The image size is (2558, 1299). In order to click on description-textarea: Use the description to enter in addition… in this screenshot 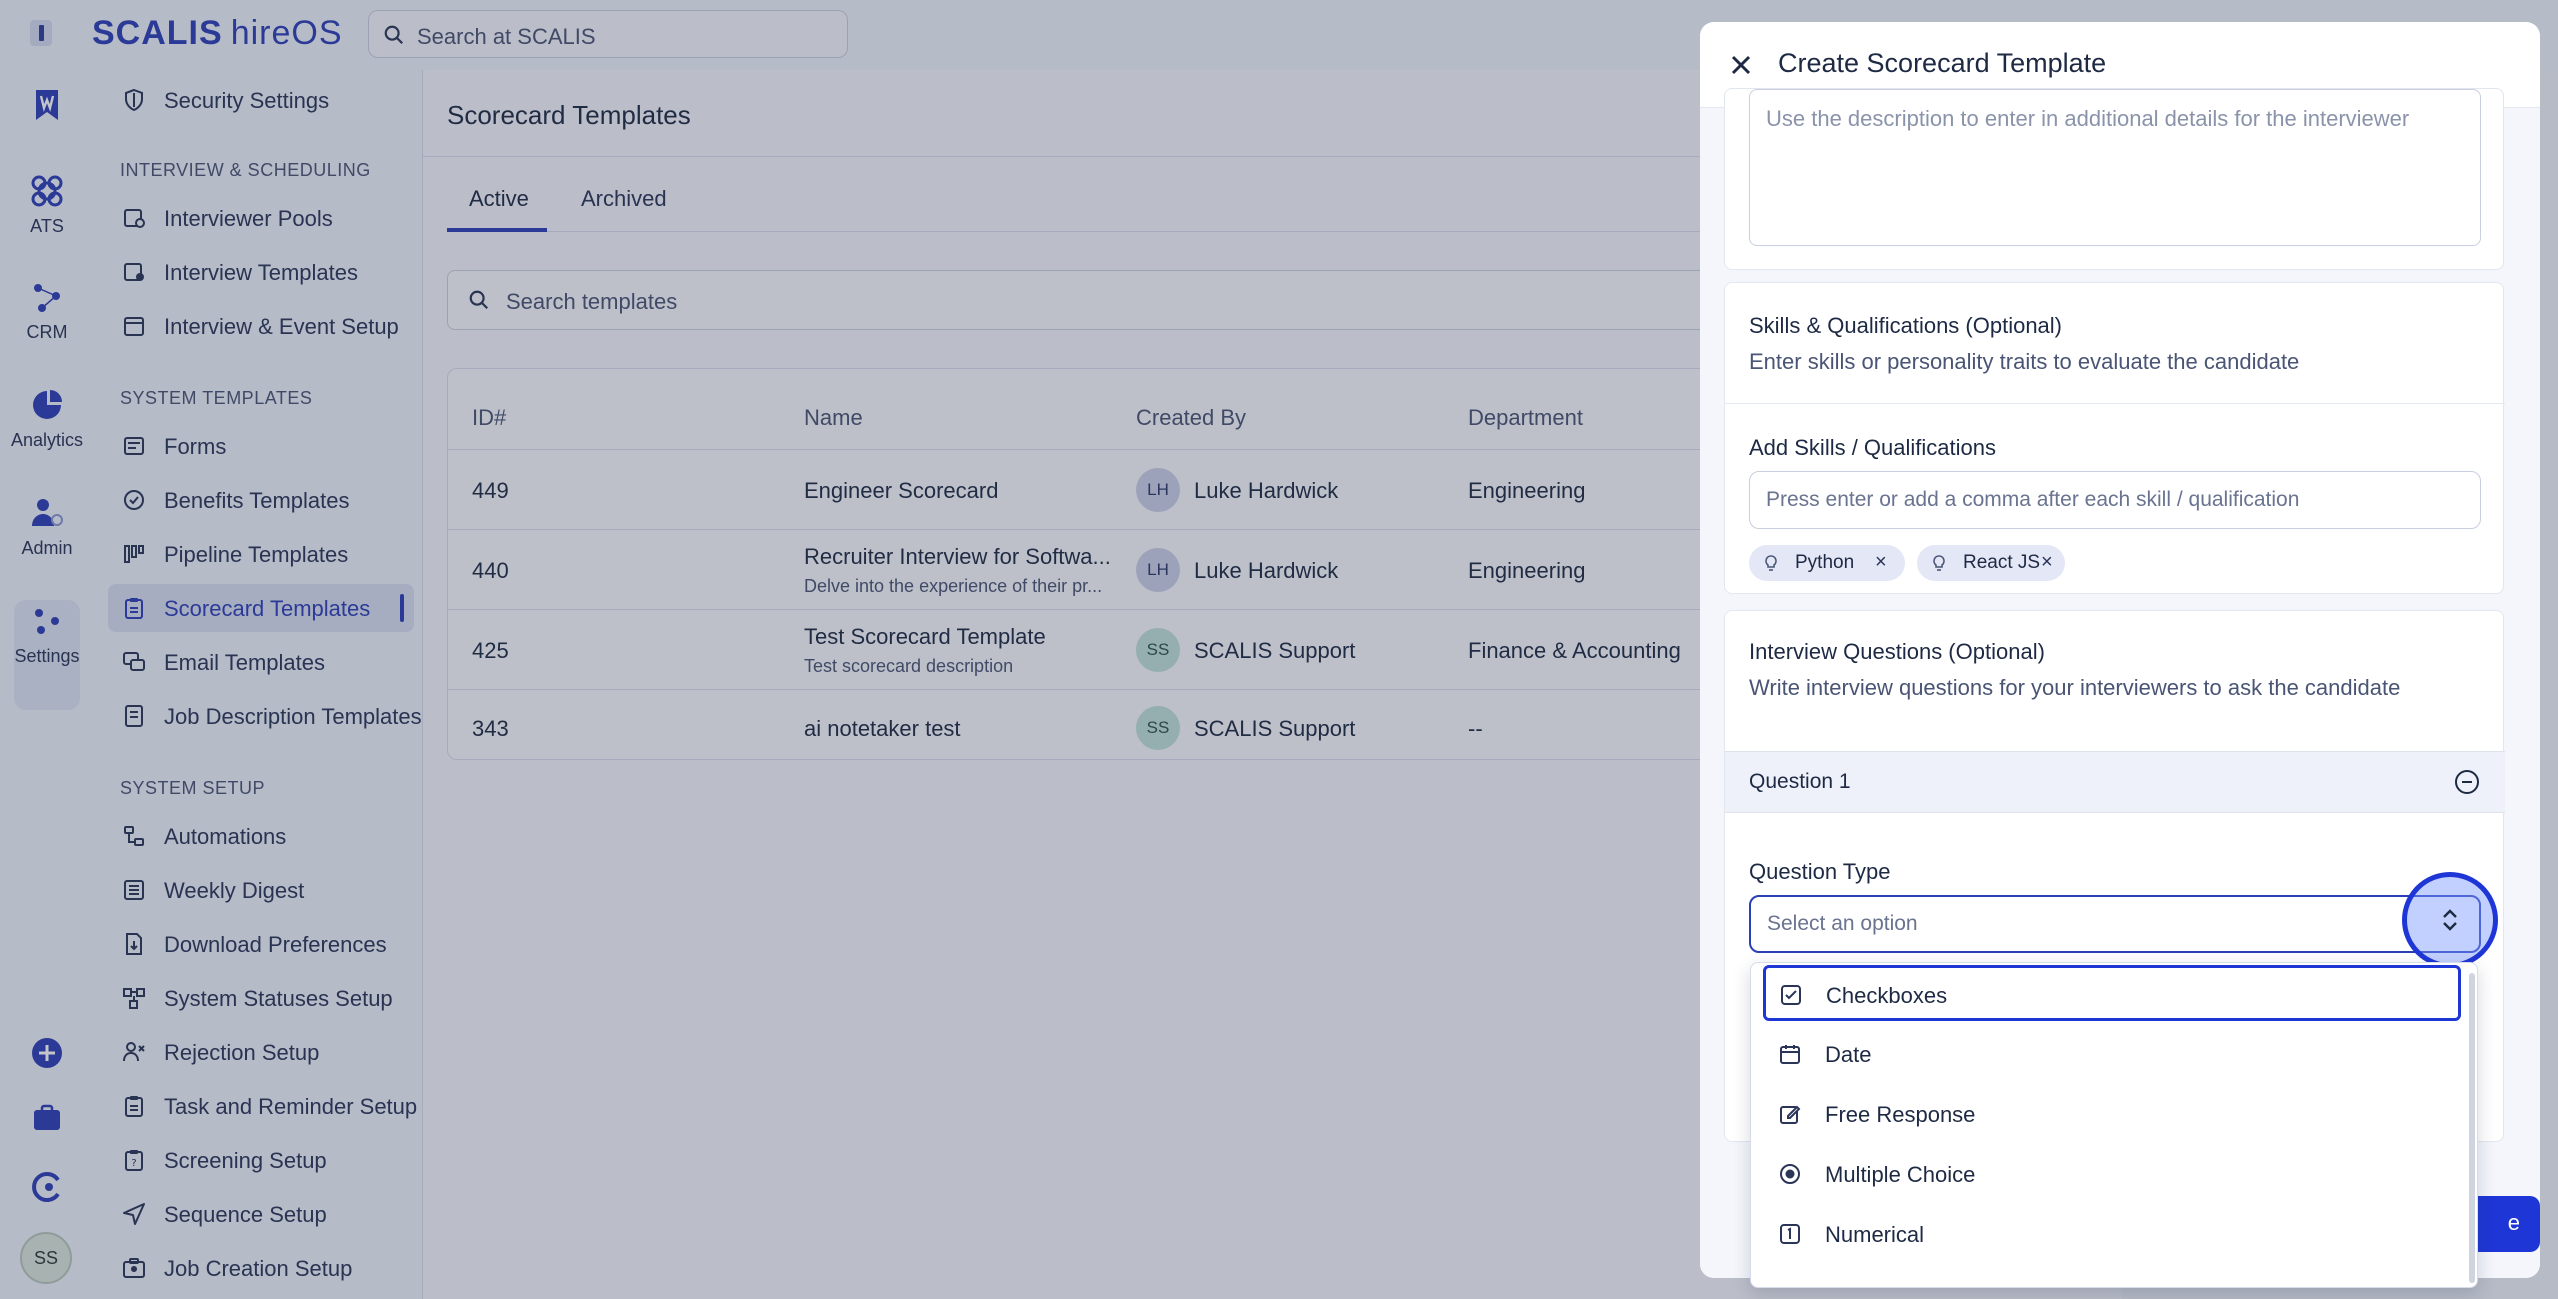, I will do `click(2115, 167)`.